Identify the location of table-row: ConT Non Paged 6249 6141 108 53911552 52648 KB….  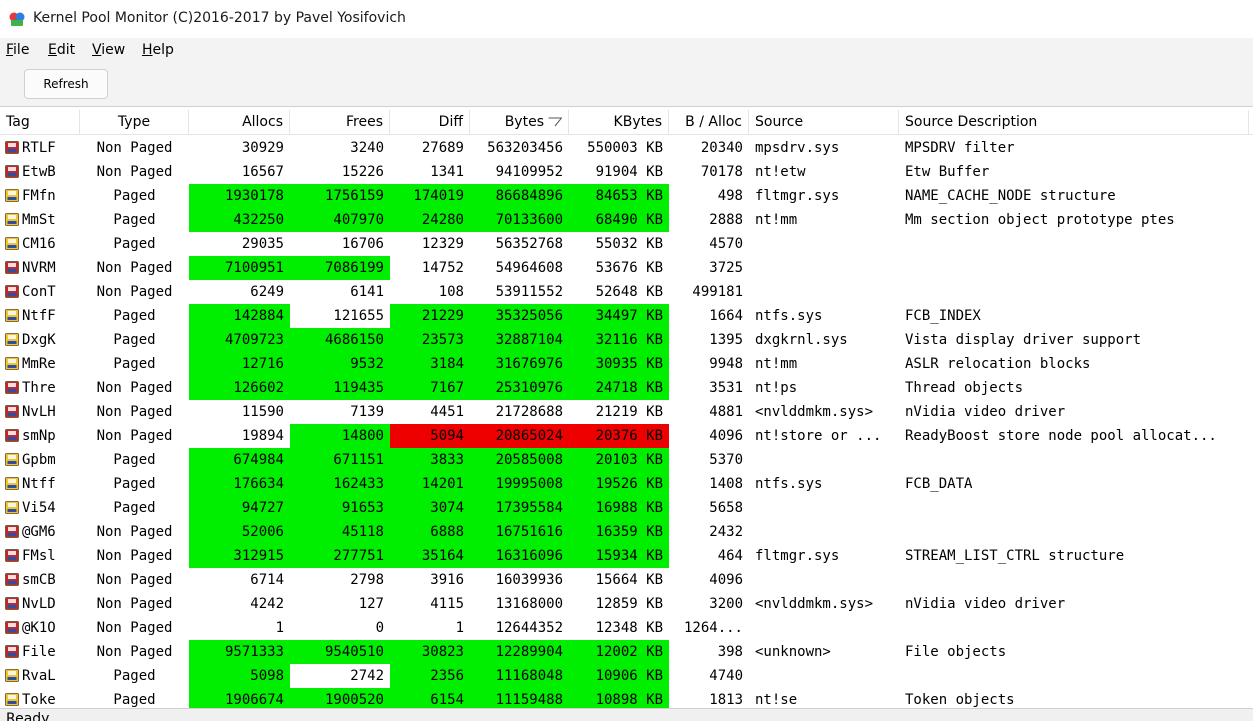
(626, 292).